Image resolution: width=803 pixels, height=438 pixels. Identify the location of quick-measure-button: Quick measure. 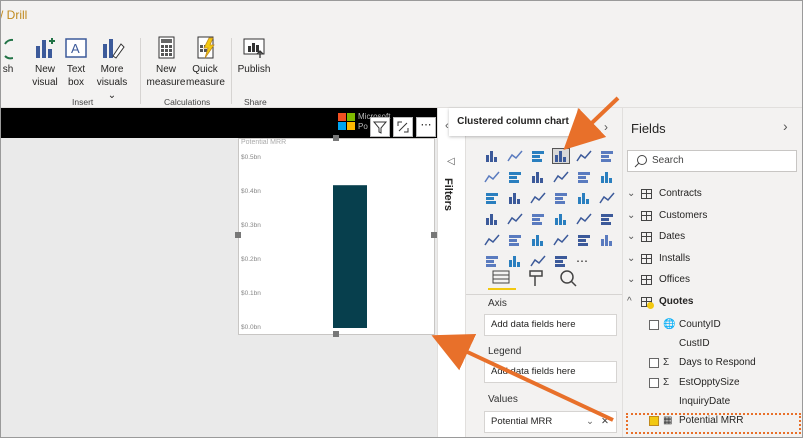
(205, 62).